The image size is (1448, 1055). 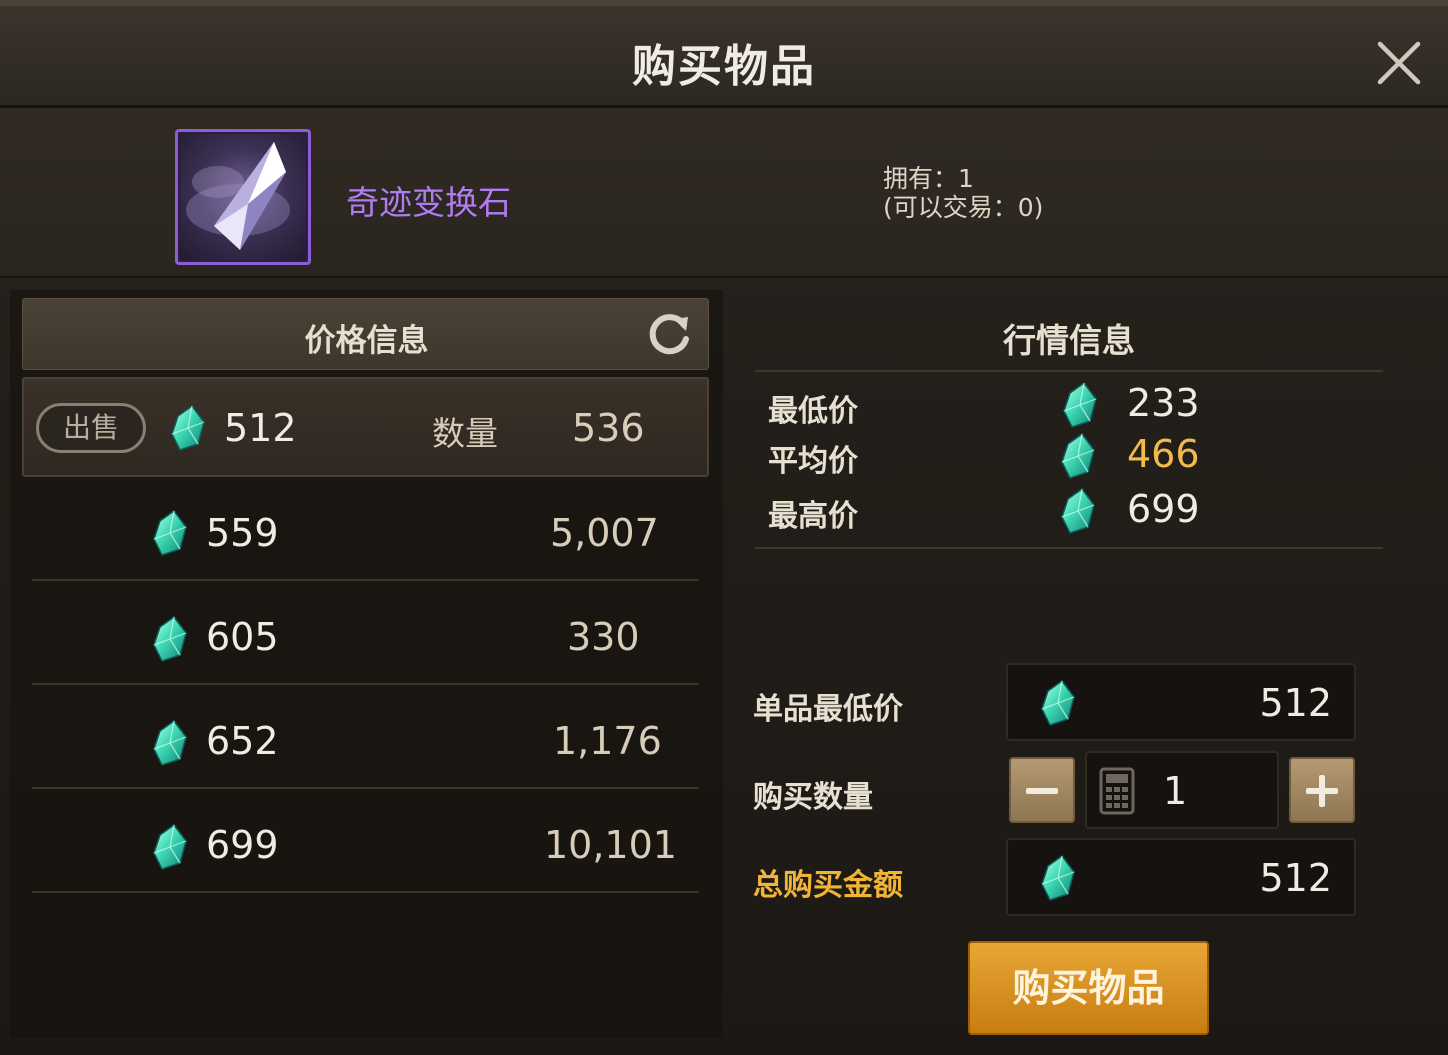 I want to click on price-info-header: 价格信息, so click(x=365, y=334).